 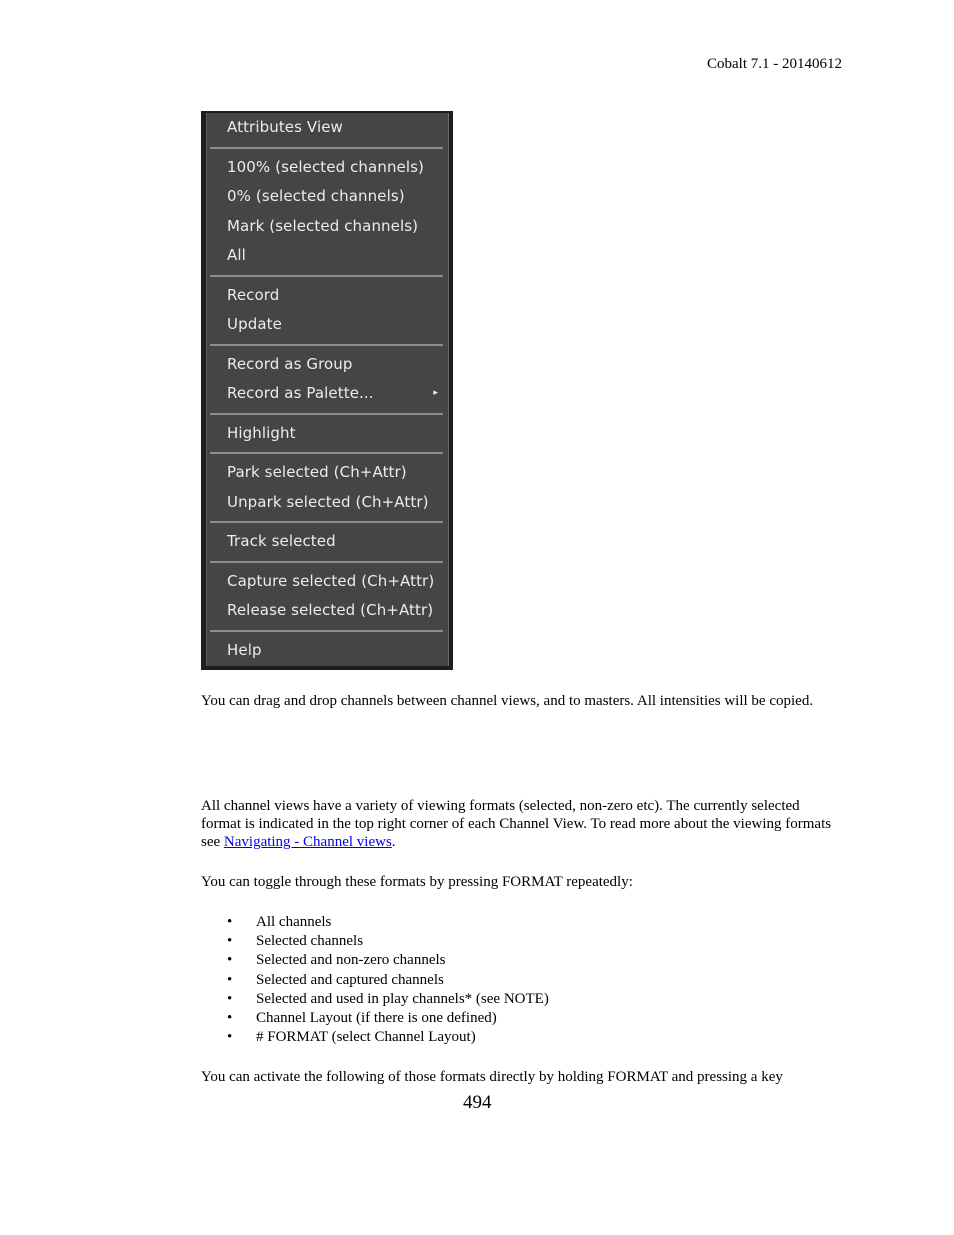 I want to click on menu-item-label: Attributes View, so click(x=285, y=127).